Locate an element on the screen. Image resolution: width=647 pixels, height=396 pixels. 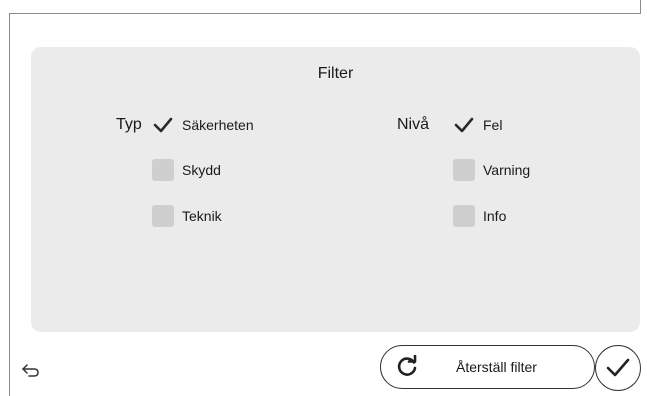
checkbox-label: Varning is located at coordinates (507, 170).